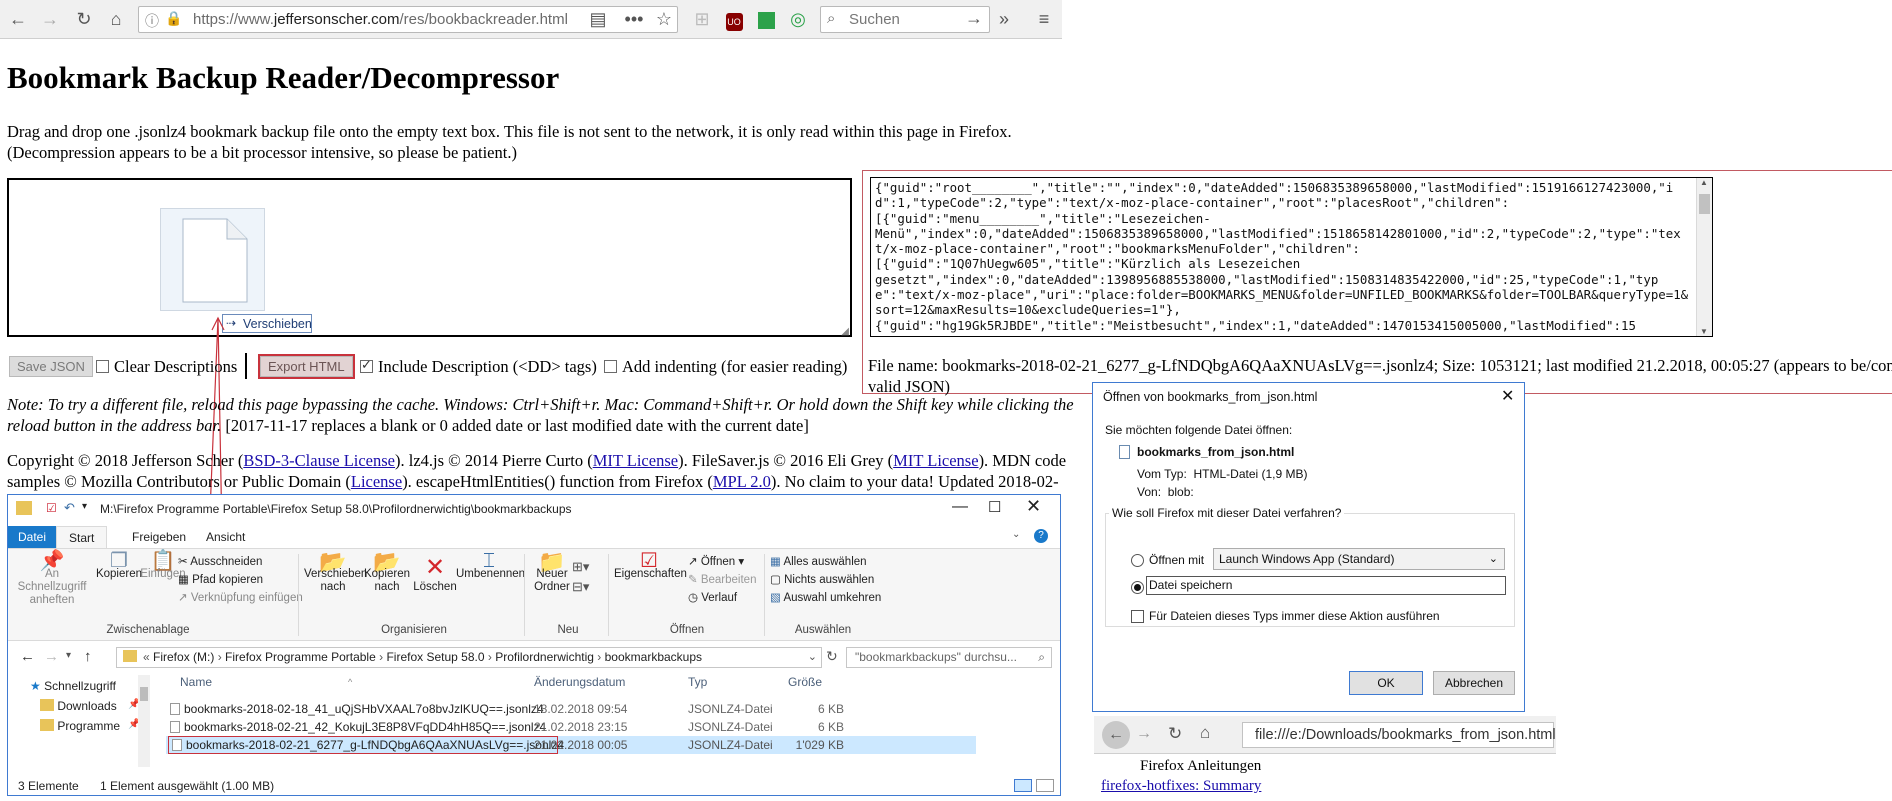 This screenshot has height=801, width=1892. Describe the element at coordinates (1181, 786) in the screenshot. I see `hotfixes-summary-link: firefox-hotfixes: Summary` at that location.